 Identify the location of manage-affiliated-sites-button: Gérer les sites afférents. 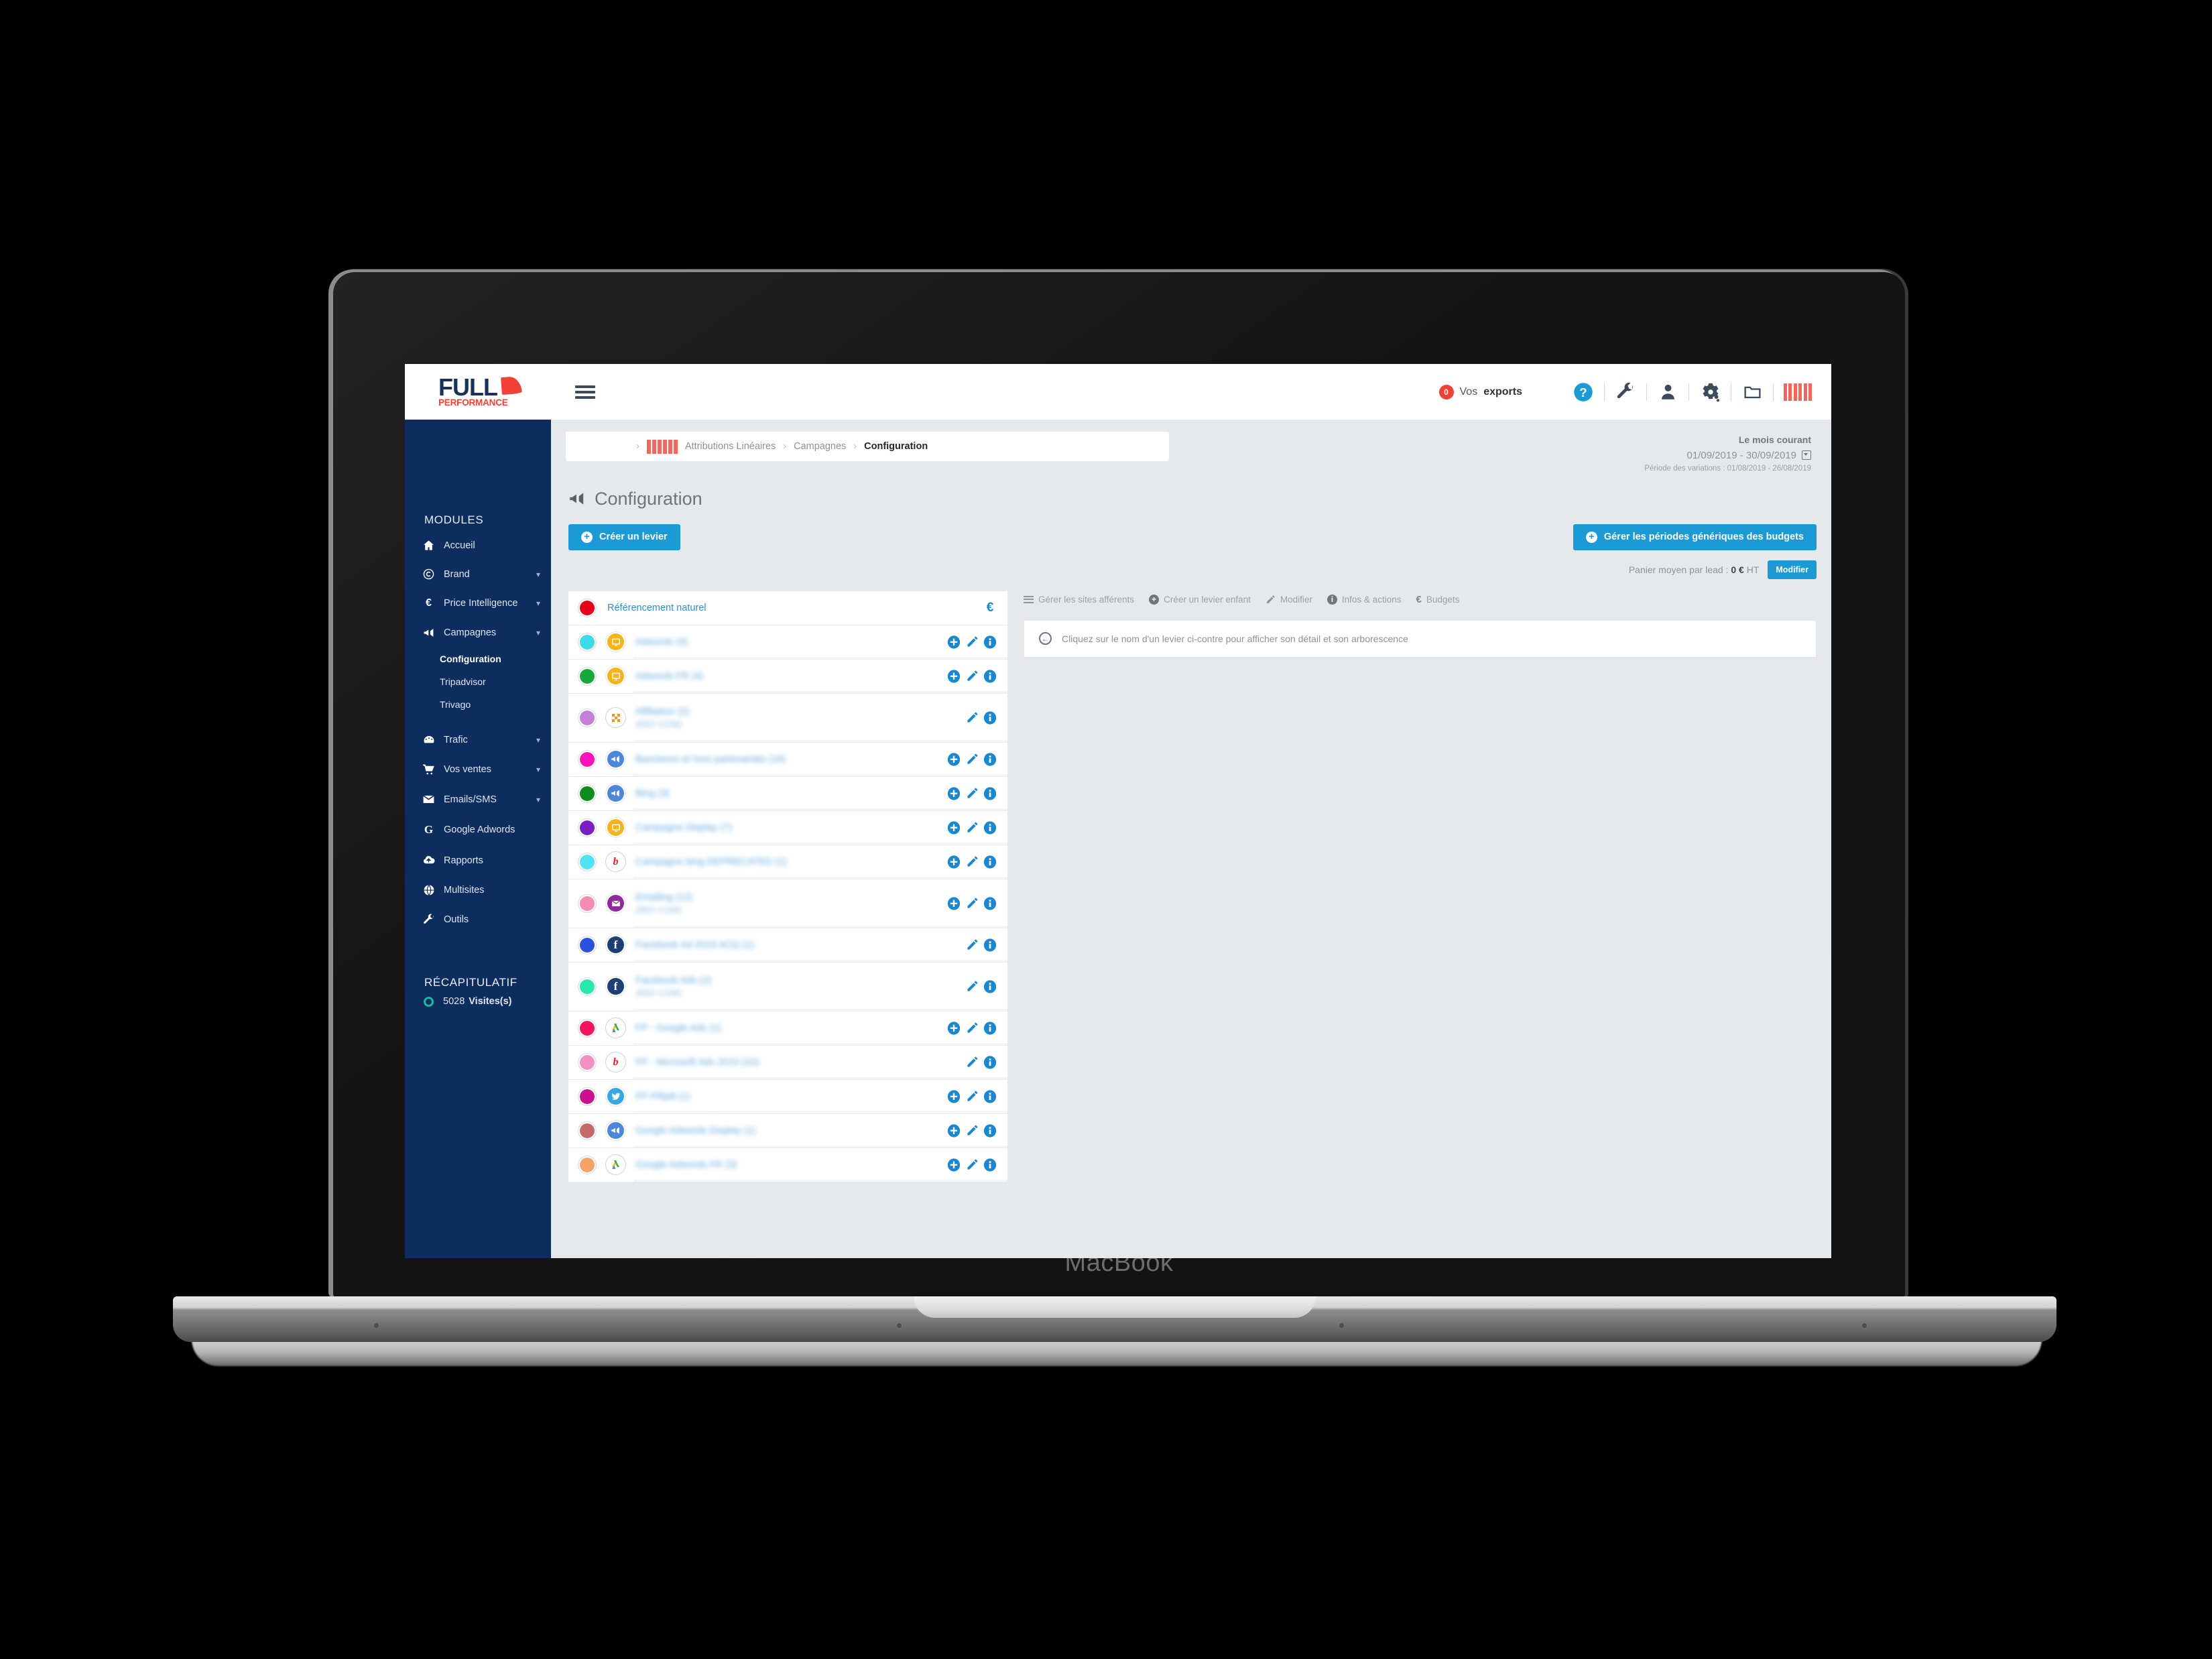
(1079, 599).